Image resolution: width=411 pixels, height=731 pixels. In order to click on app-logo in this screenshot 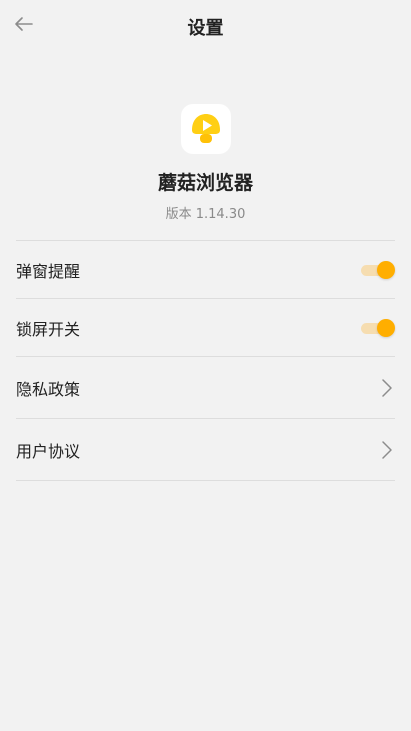, I will do `click(205, 129)`.